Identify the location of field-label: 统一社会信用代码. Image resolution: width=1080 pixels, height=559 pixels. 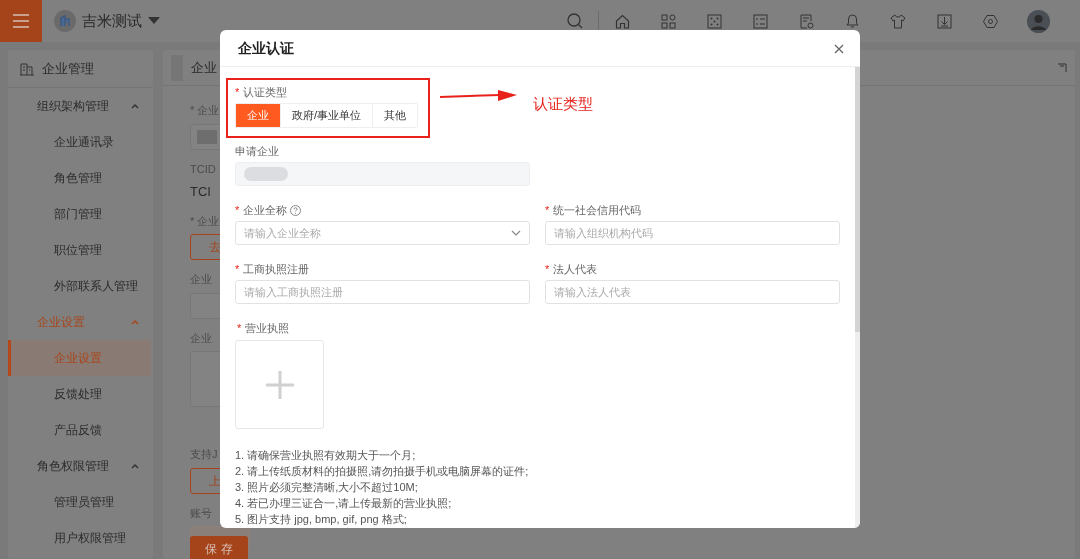
(597, 210).